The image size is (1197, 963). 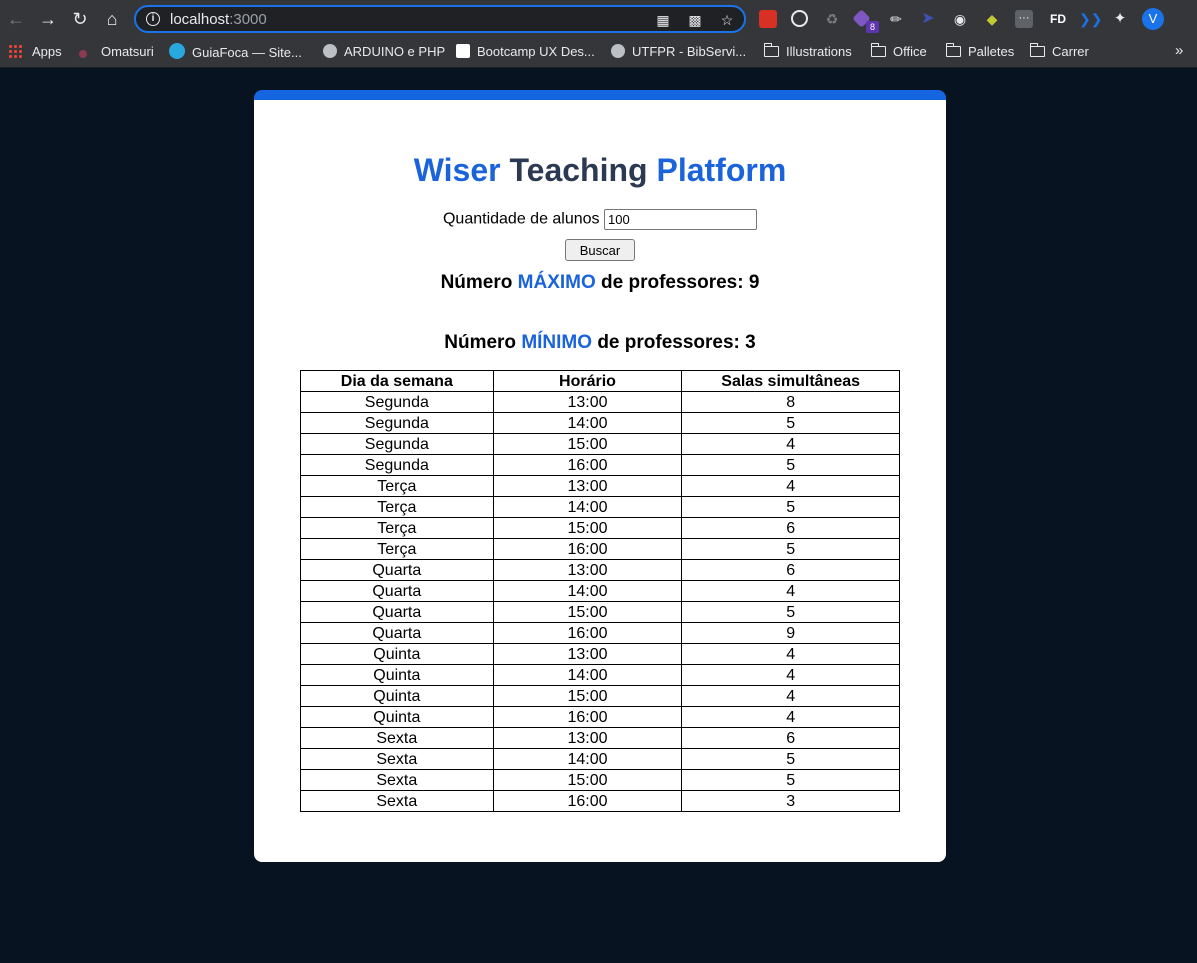 What do you see at coordinates (790, 801) in the screenshot?
I see `table-cell: 3` at bounding box center [790, 801].